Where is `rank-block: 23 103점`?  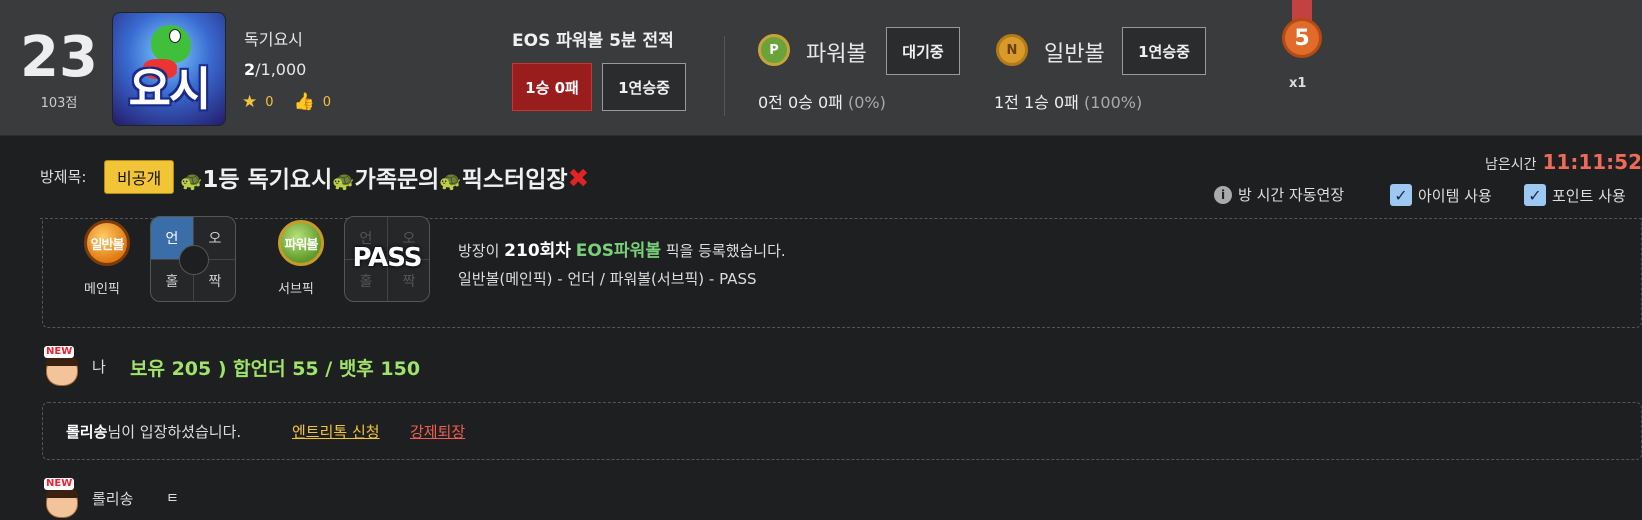 rank-block: 23 103점 is located at coordinates (59, 68).